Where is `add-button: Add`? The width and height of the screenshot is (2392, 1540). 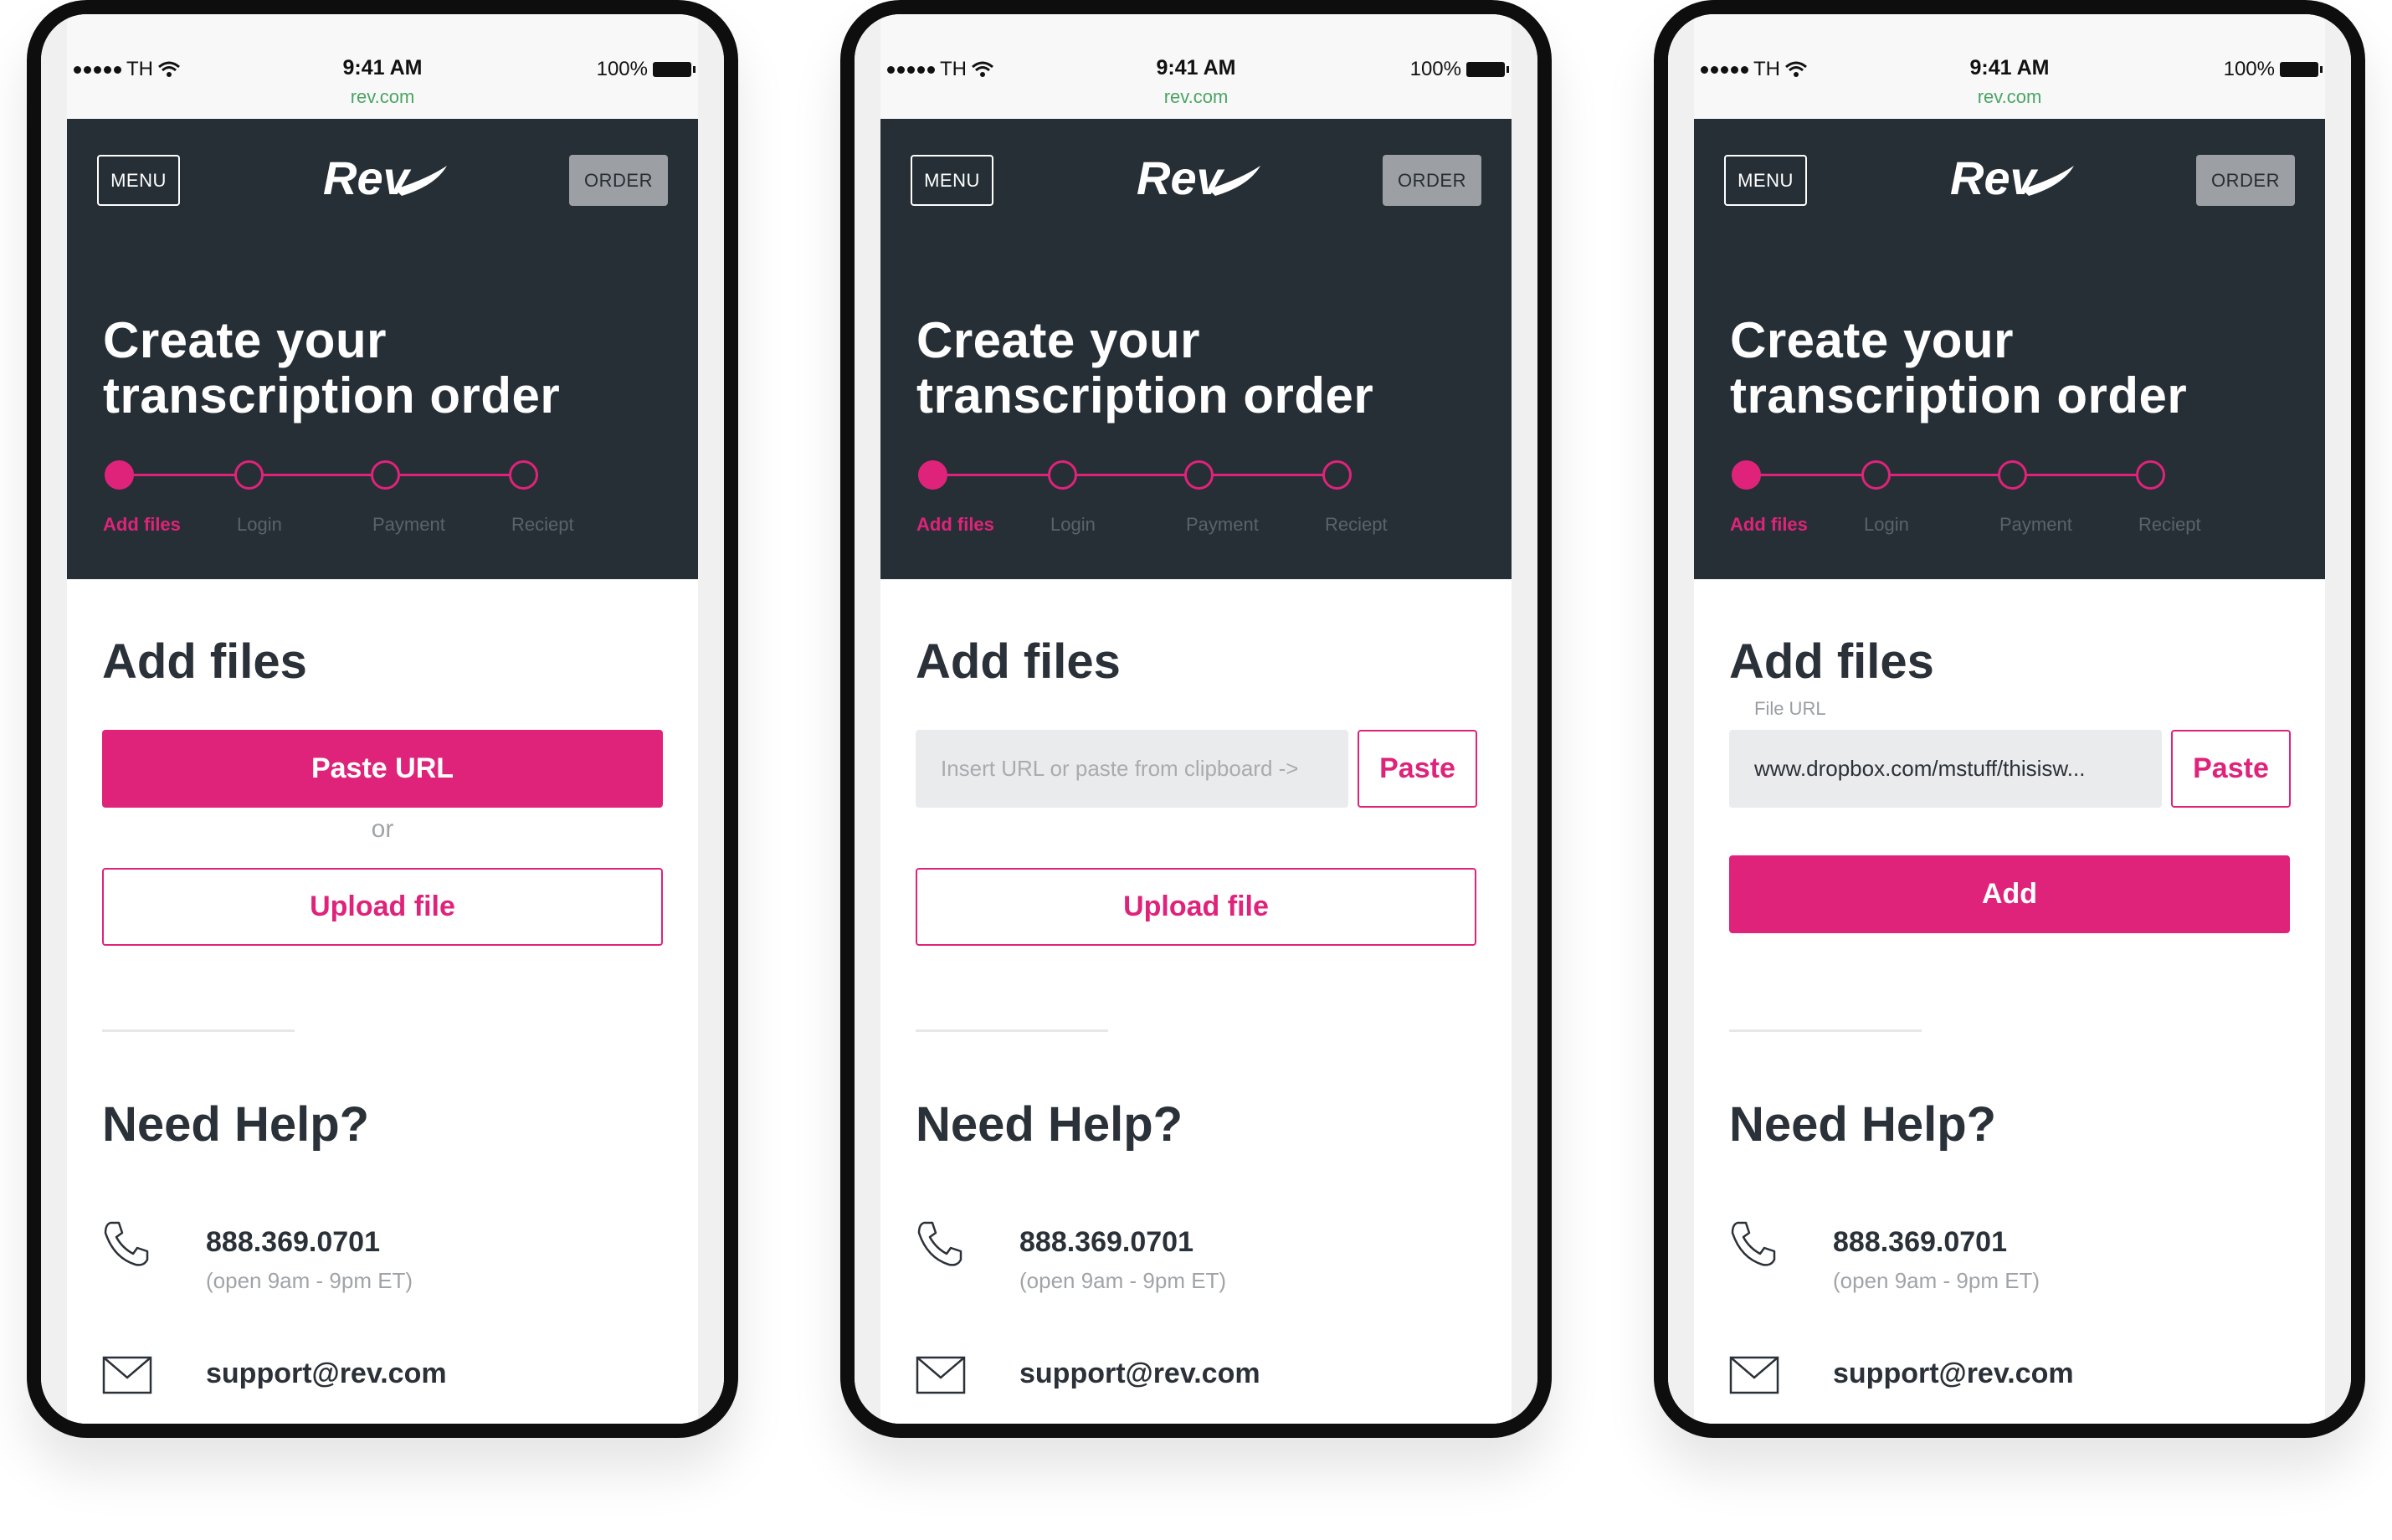 add-button: Add is located at coordinates (2009, 894).